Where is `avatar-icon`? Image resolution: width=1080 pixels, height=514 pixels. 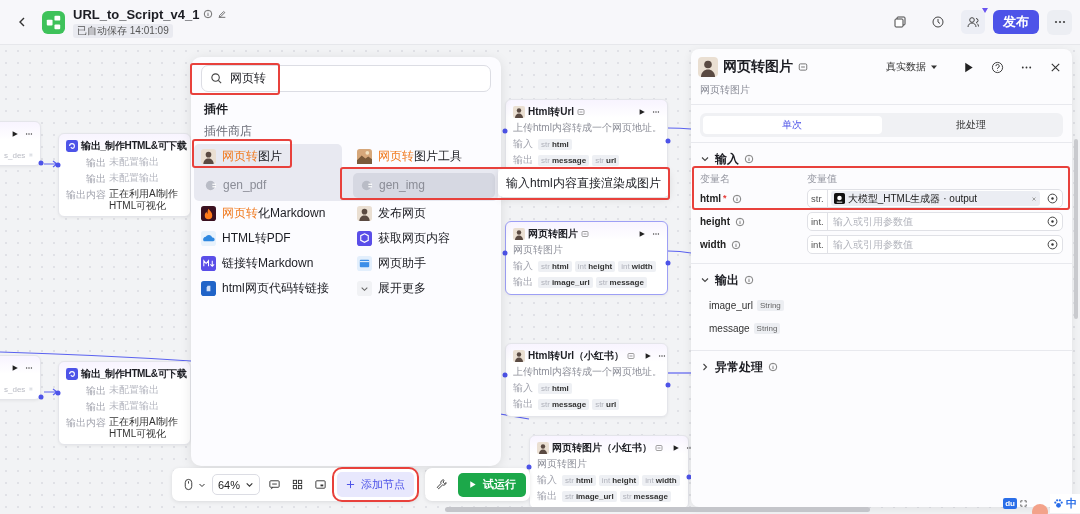 avatar-icon is located at coordinates (364, 213).